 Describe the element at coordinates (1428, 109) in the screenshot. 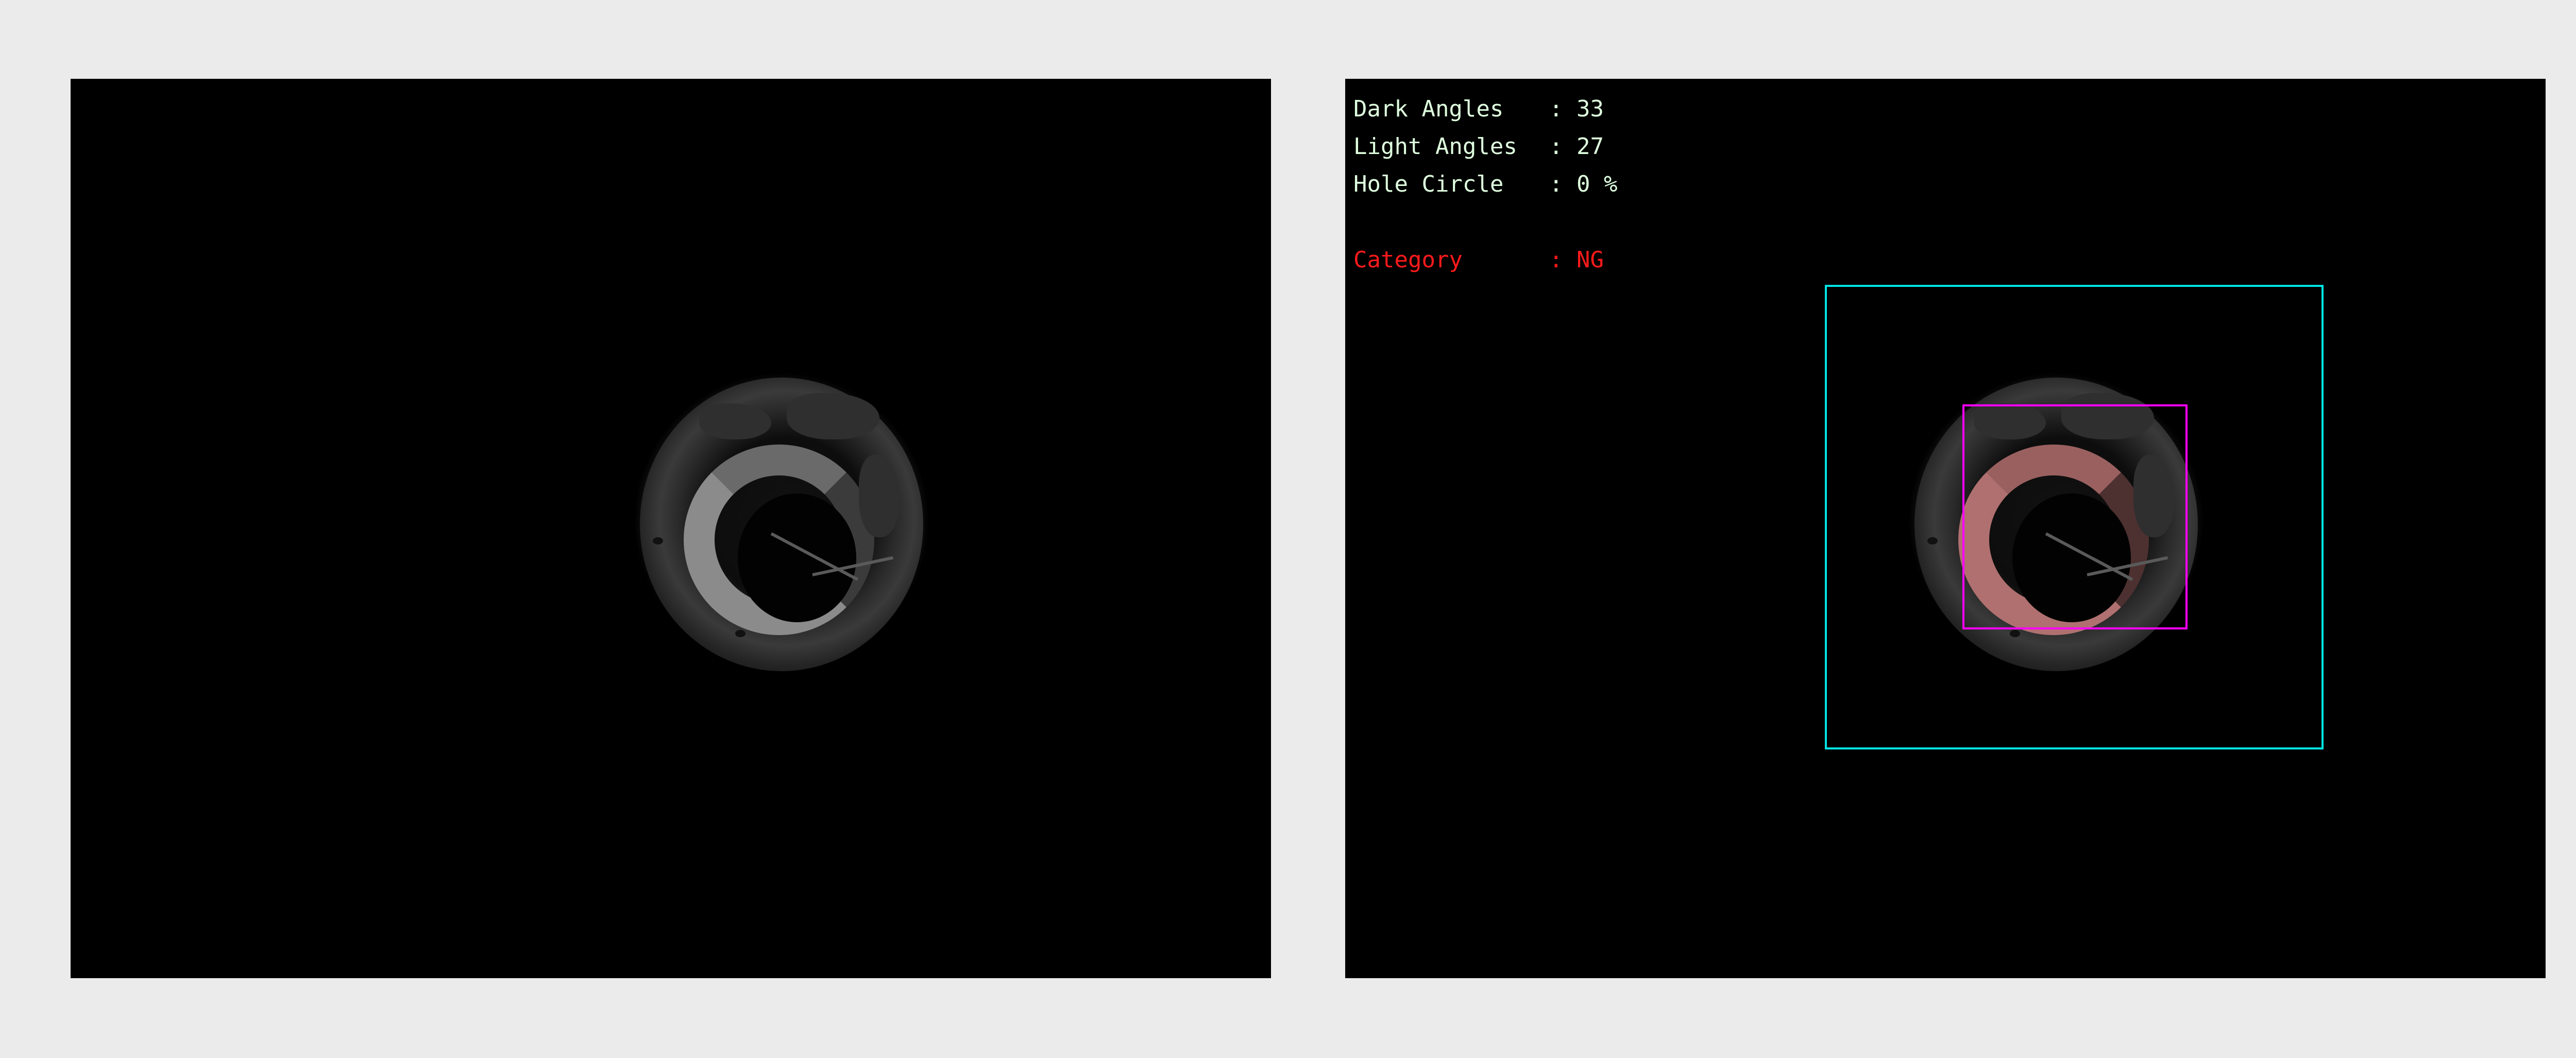

I see `dark-angles-label: Dark Angles` at that location.